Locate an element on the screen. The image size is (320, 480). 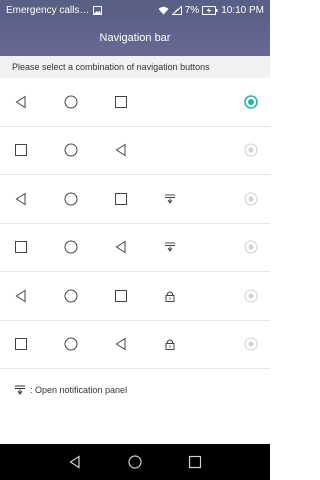
signal-icon is located at coordinates (176, 10).